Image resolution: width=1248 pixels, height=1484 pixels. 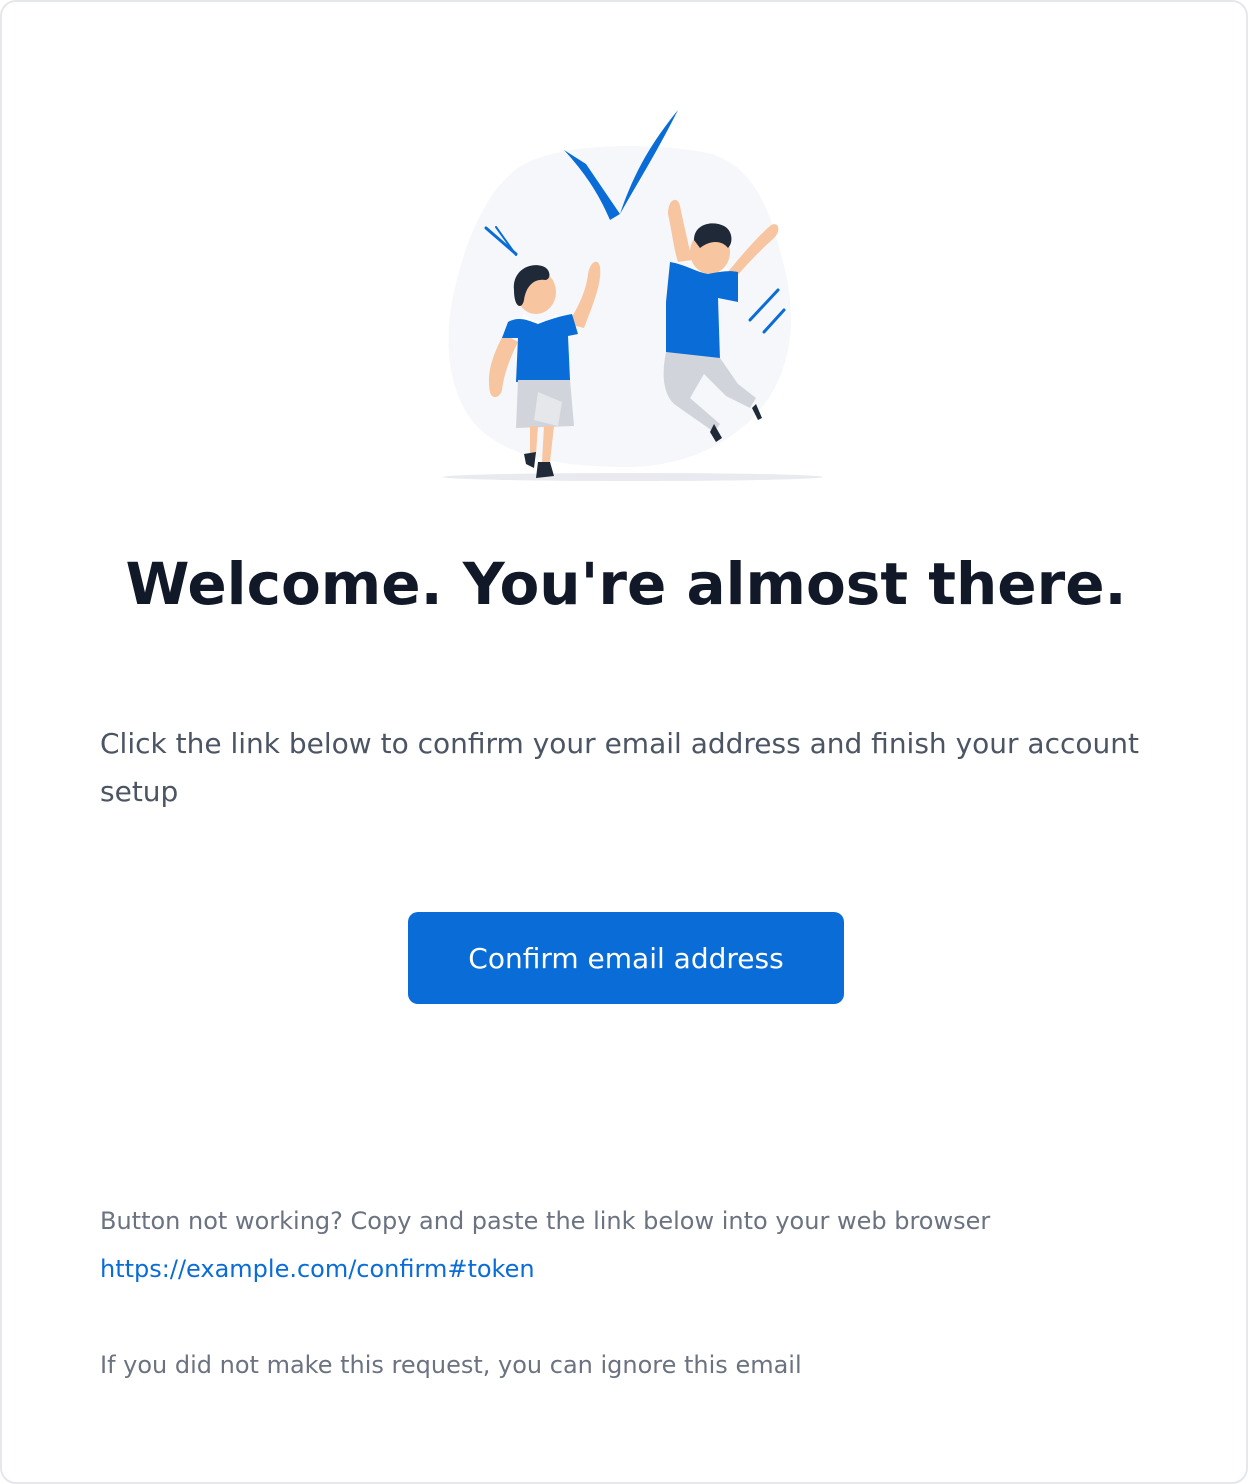 I want to click on ground-shadow, so click(x=633, y=477).